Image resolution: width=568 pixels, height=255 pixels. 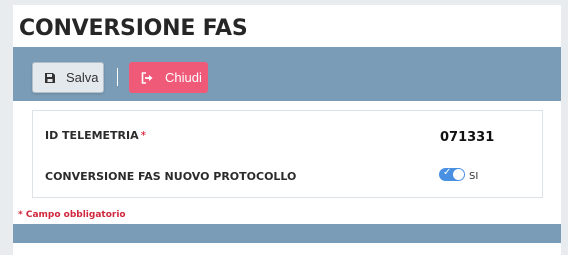 What do you see at coordinates (72, 215) in the screenshot?
I see `required-field-note: * Campo obbligatorio` at bounding box center [72, 215].